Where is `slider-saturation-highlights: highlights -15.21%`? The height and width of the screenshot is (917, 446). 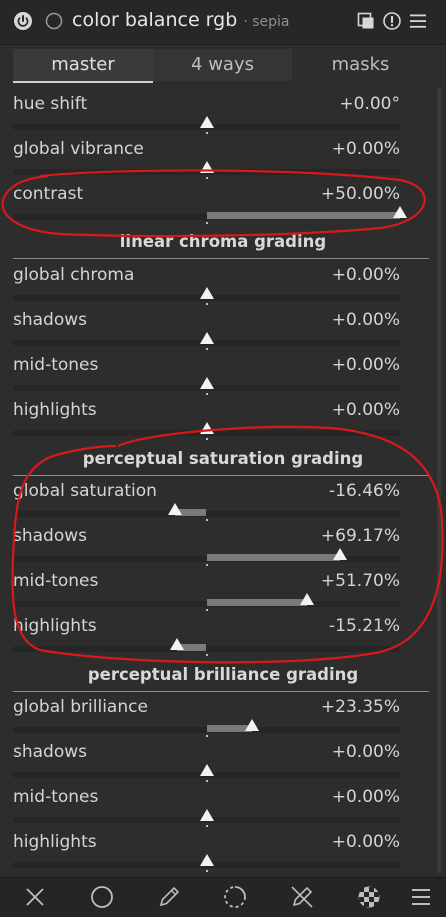 slider-saturation-highlights: highlights -15.21% is located at coordinates (223, 638).